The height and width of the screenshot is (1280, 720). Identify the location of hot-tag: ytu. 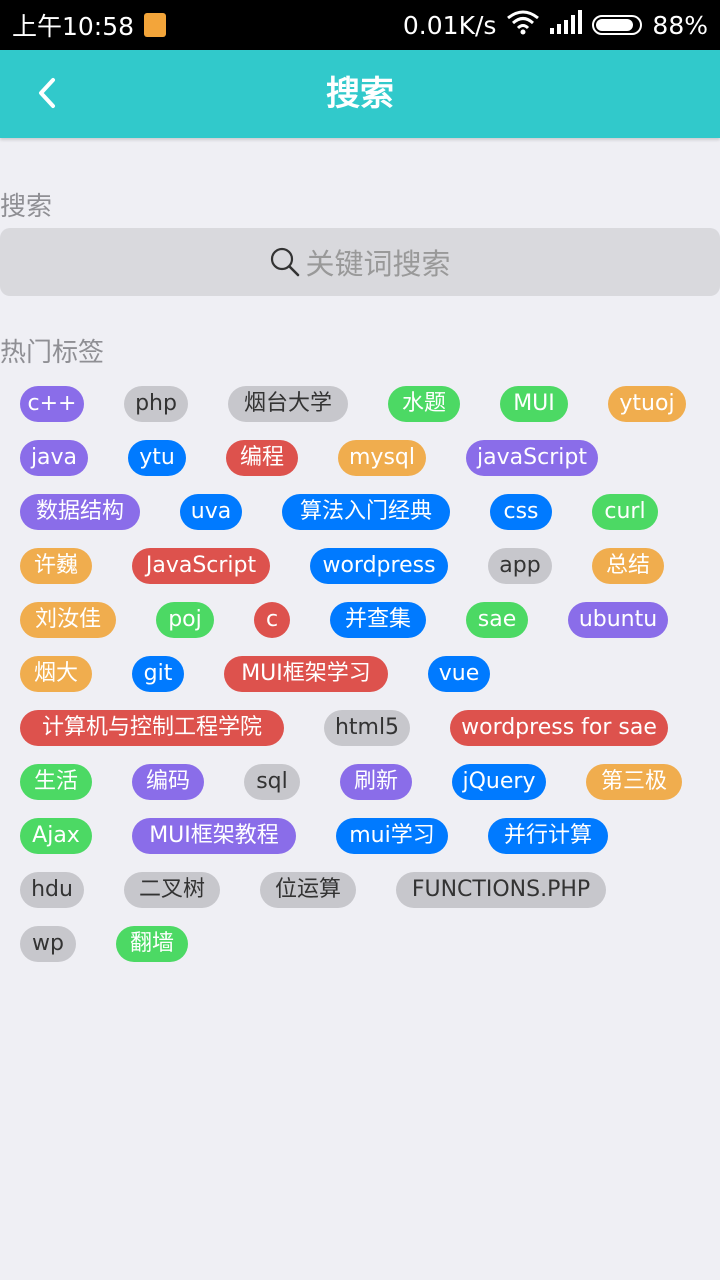
(157, 458).